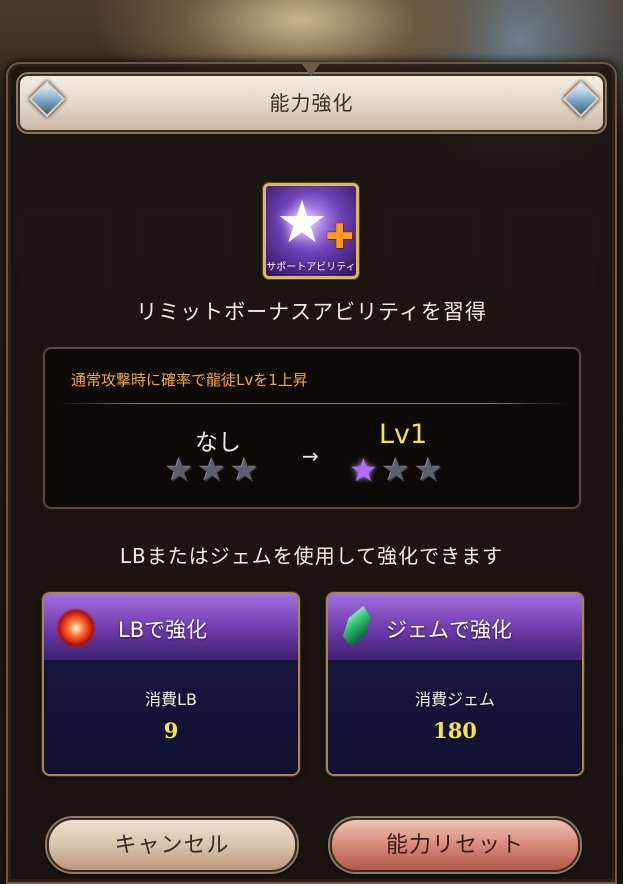  What do you see at coordinates (455, 717) in the screenshot?
I see `card-body: 消費ジェム 180` at bounding box center [455, 717].